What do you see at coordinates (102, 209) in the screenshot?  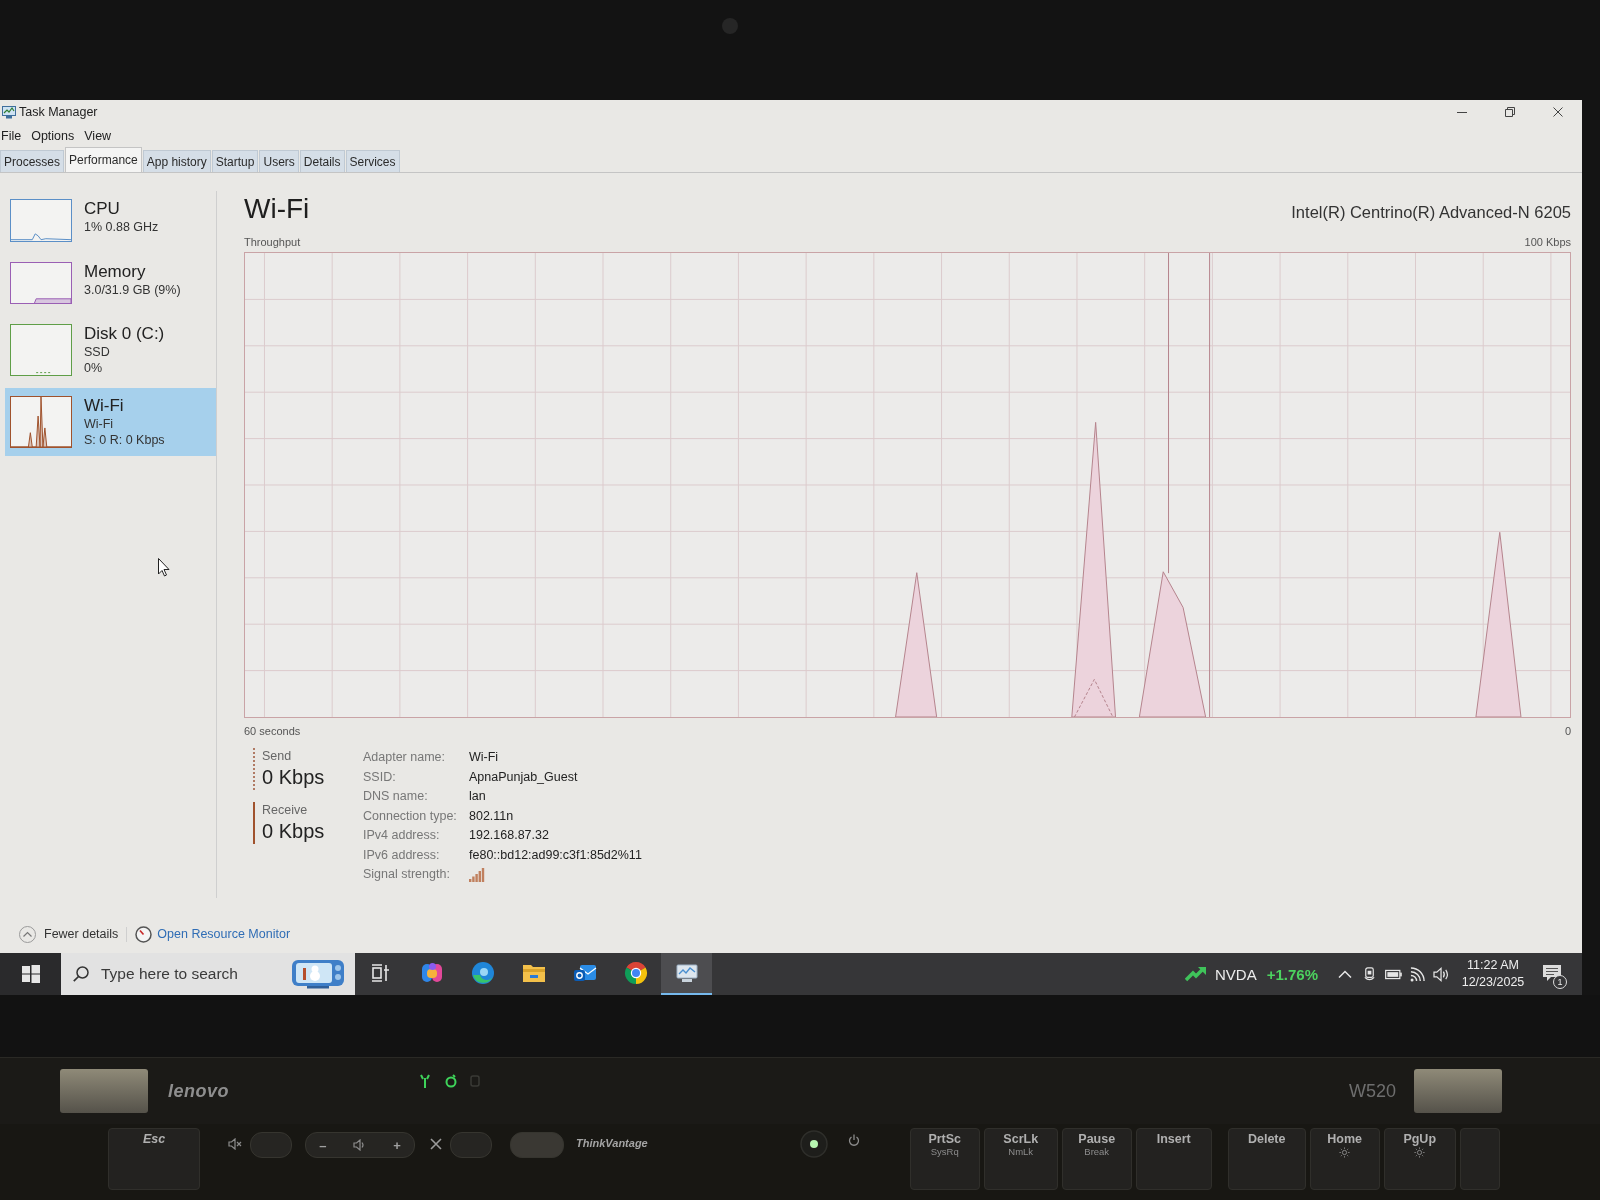 I see `resource-name: CPU` at bounding box center [102, 209].